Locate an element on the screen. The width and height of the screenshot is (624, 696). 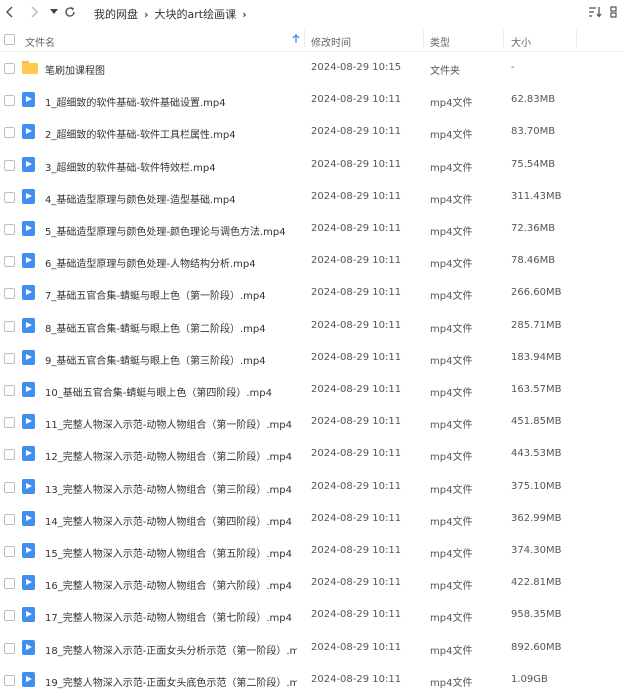
file-name: 11_完整人物深入示范-动物人物组合（第一阶段）.mp4 is located at coordinates (168, 426).